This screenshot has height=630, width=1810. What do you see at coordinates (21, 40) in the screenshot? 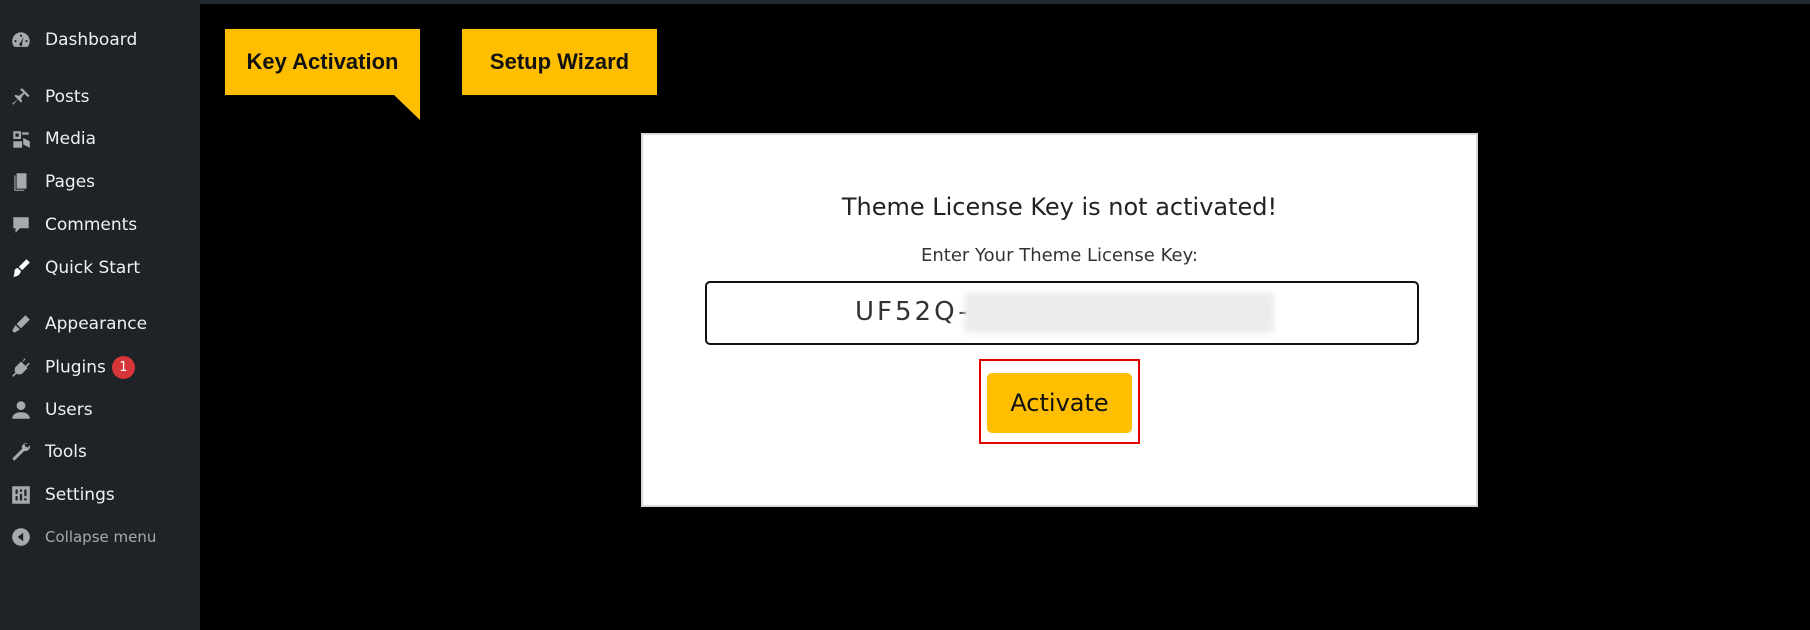
I see `dashboard-icon` at bounding box center [21, 40].